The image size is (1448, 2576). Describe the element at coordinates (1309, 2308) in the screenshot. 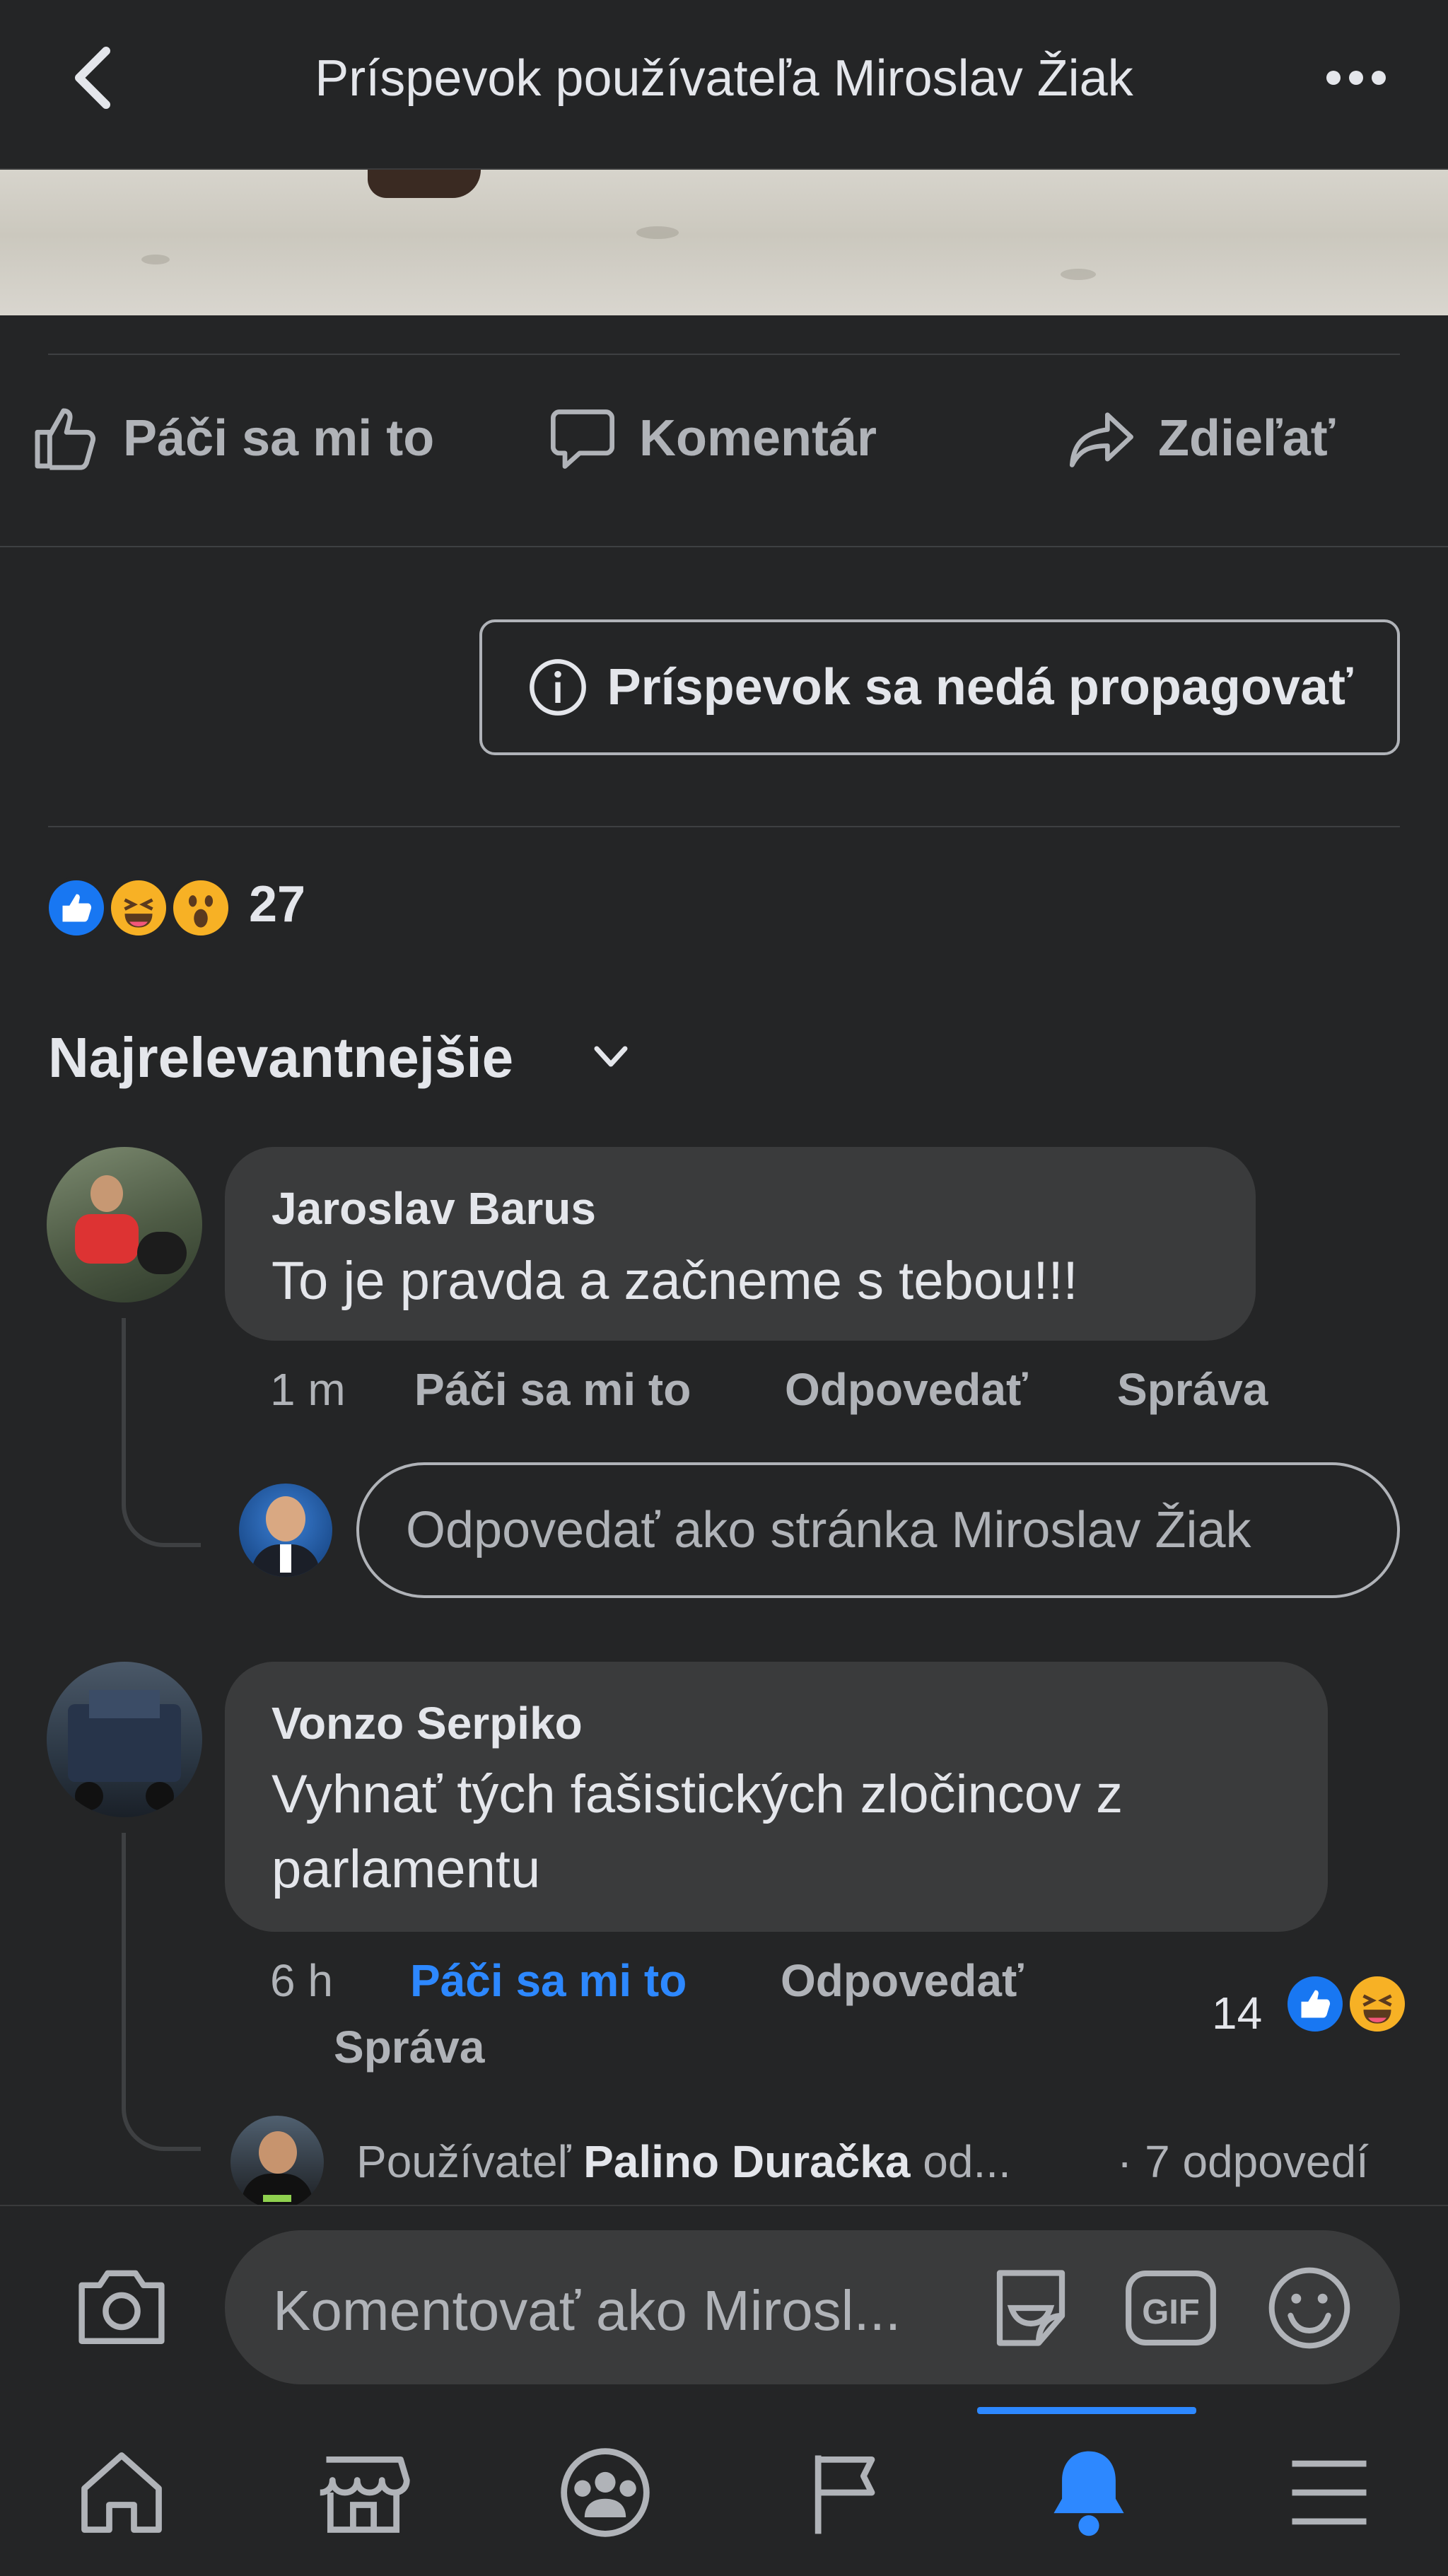

I see `emoji-icon` at that location.